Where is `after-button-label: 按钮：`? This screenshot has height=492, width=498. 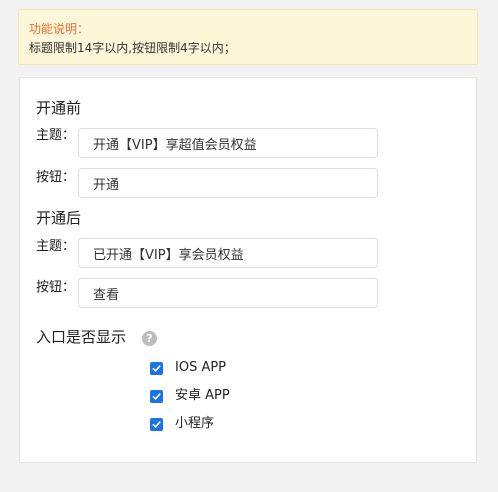 after-button-label: 按钮： is located at coordinates (56, 287).